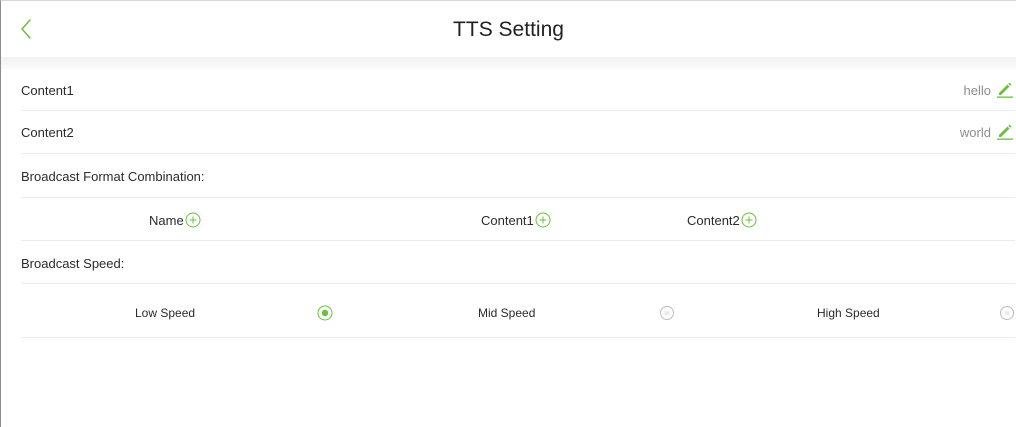 This screenshot has width=1016, height=427. I want to click on format-item-label: Name, so click(166, 220).